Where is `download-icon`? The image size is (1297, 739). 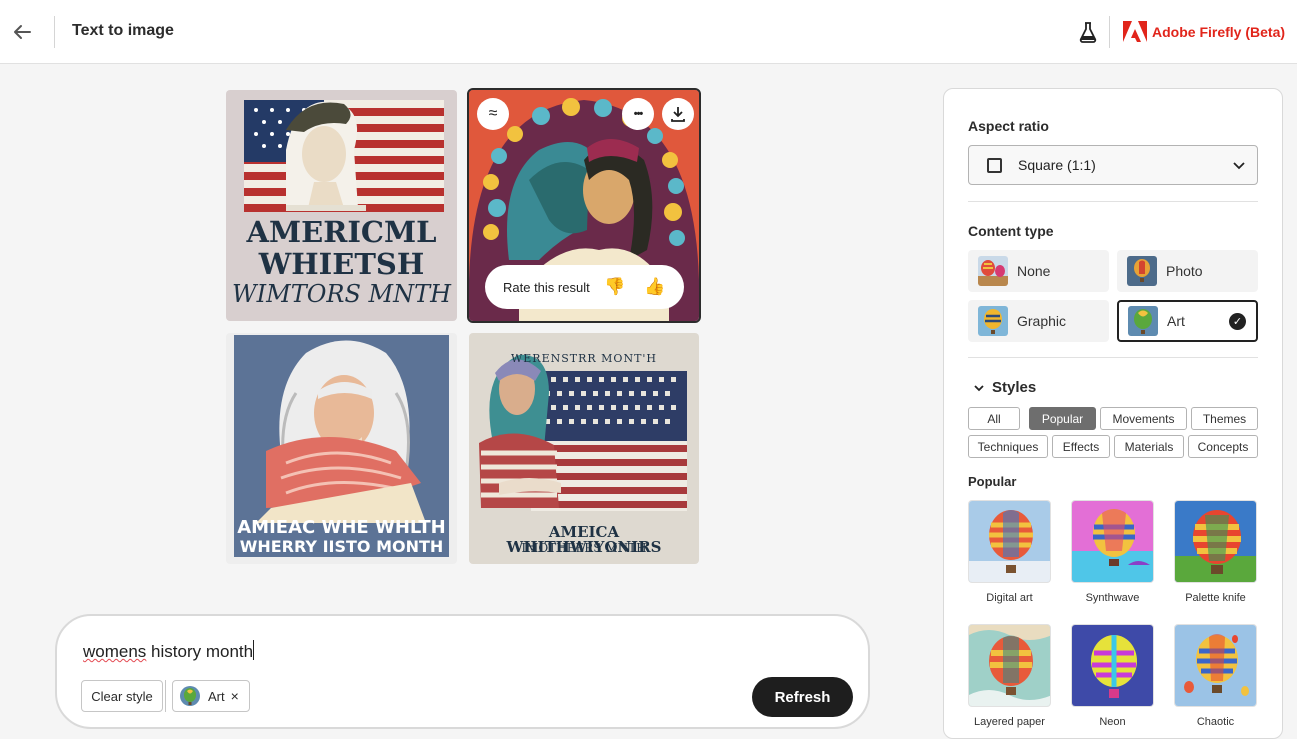 download-icon is located at coordinates (678, 114).